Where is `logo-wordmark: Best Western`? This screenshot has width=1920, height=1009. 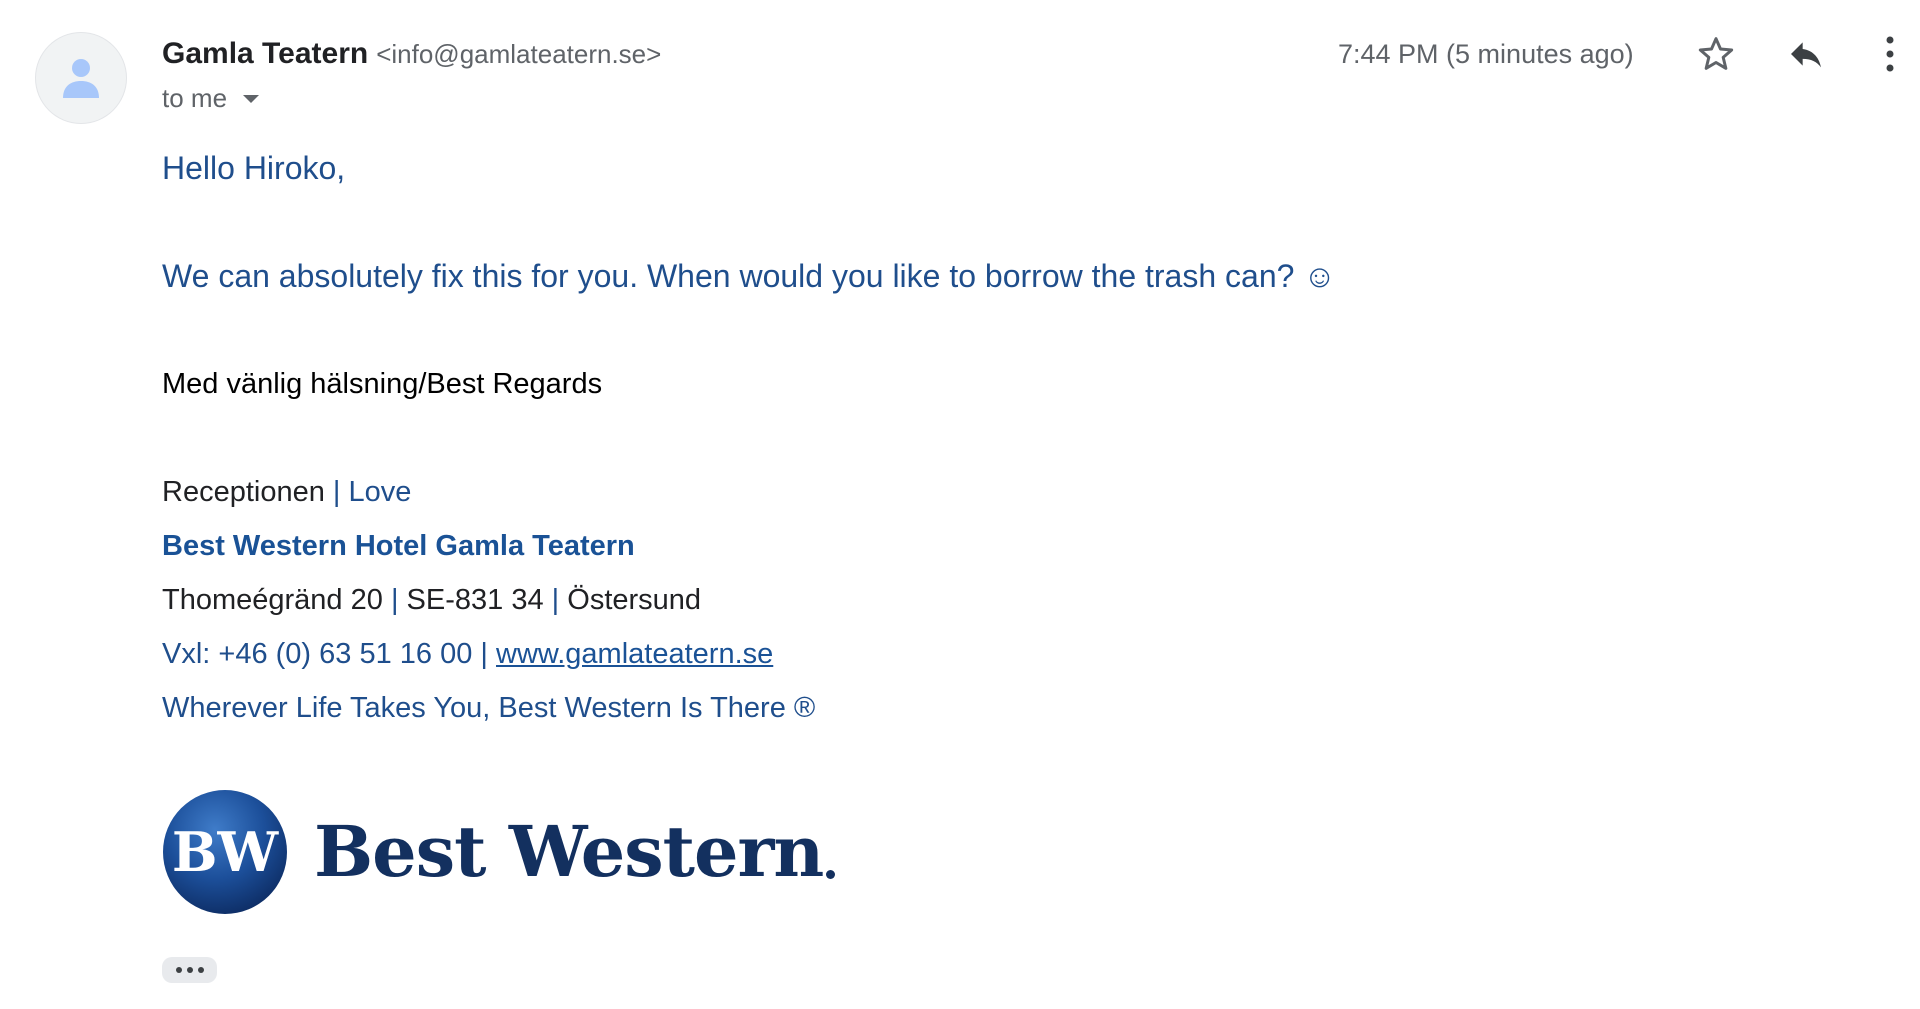 logo-wordmark: Best Western is located at coordinates (569, 851).